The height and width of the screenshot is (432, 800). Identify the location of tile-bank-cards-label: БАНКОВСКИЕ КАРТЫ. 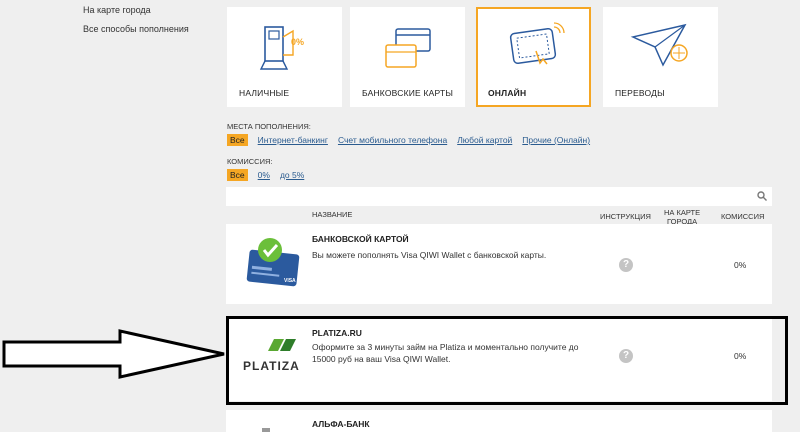
(408, 93).